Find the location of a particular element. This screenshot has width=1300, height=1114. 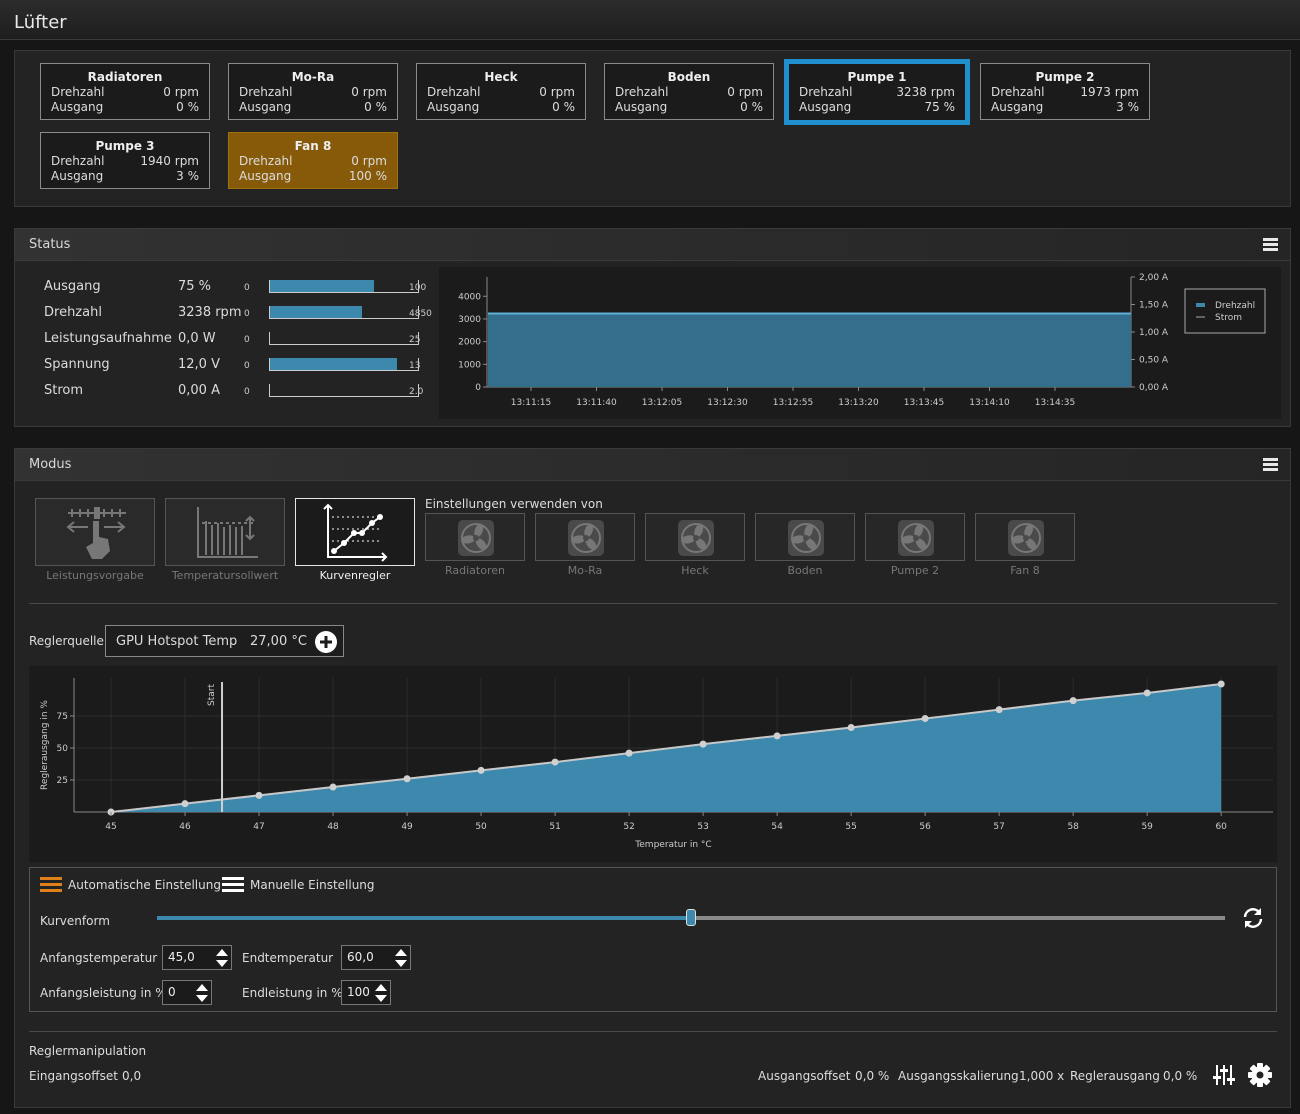

status-label: Ausgang is located at coordinates (72, 286).